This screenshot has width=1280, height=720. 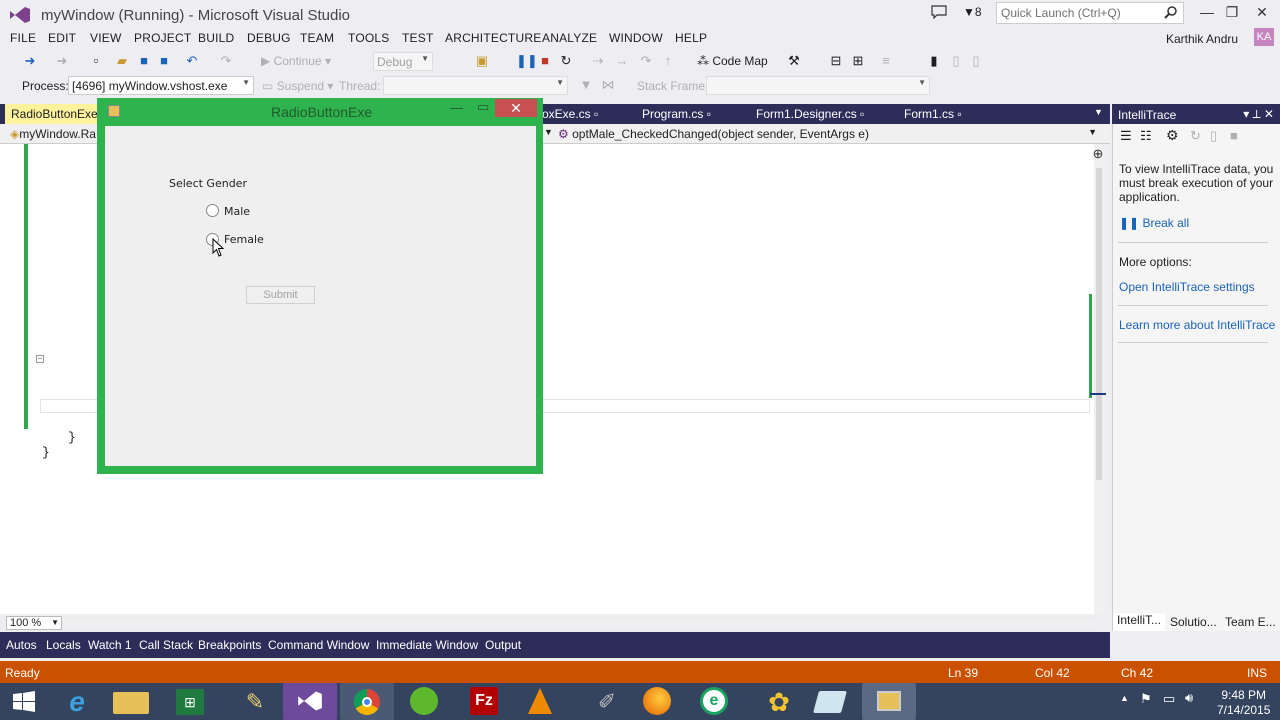 I want to click on tab-autos: Autos, so click(x=21, y=645).